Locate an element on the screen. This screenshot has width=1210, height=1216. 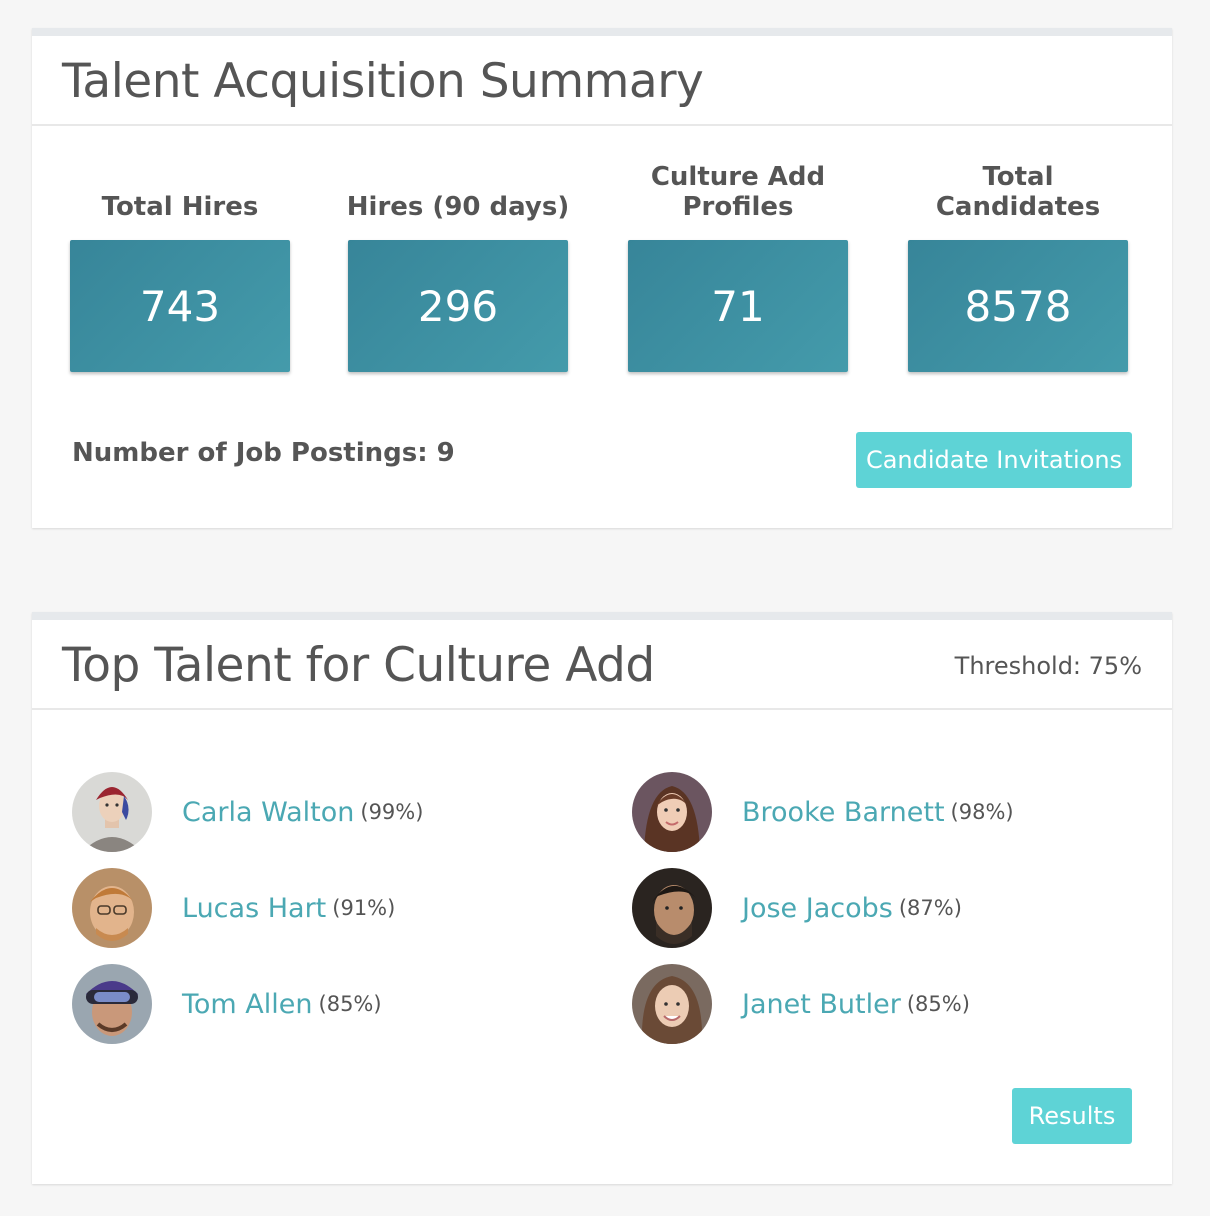
talent-item: Carla Walton (99%) is located at coordinates (247, 812).